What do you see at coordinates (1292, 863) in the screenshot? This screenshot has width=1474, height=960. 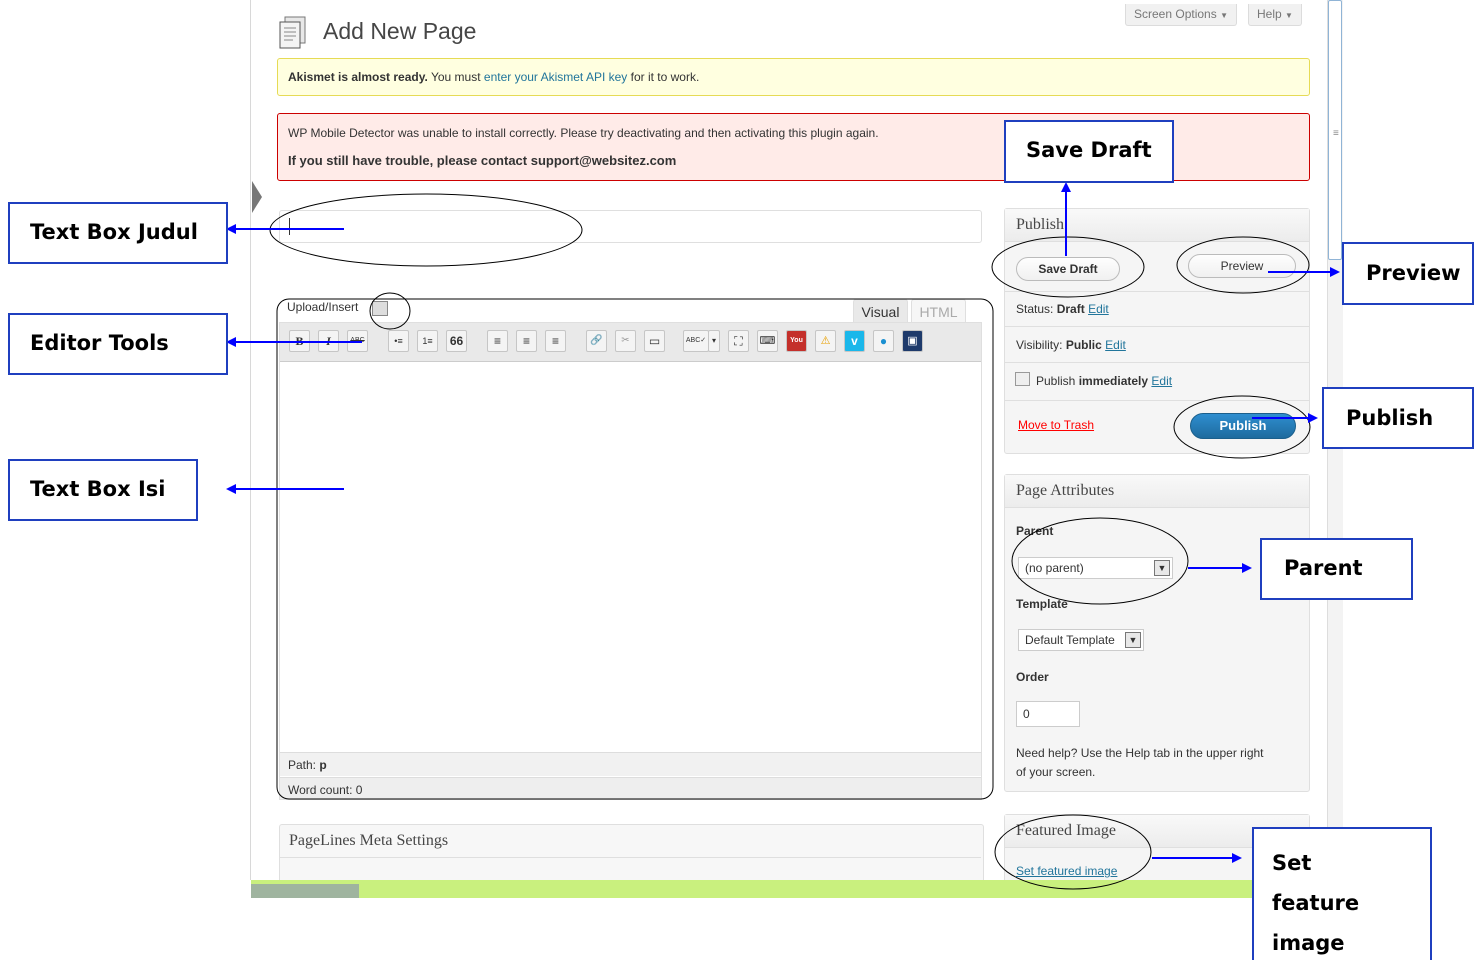 I see `callout-line: Set` at bounding box center [1292, 863].